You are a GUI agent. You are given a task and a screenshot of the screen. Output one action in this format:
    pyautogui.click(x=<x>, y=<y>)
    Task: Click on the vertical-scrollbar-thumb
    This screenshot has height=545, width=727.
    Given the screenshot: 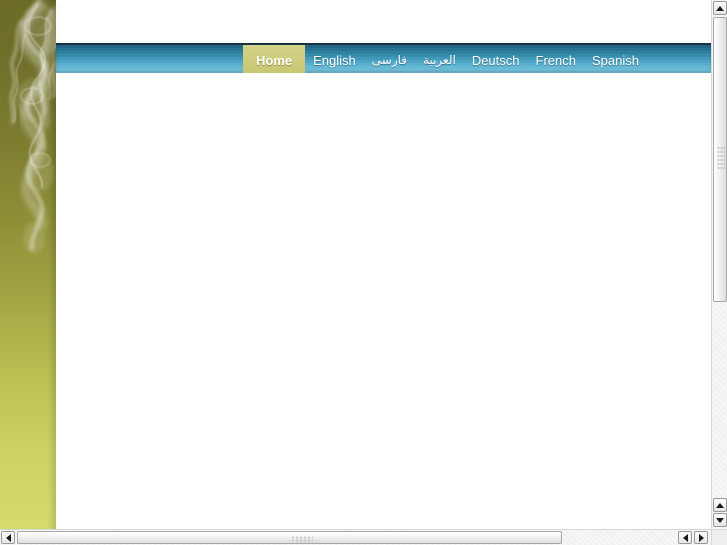 What is the action you would take?
    pyautogui.click(x=720, y=159)
    